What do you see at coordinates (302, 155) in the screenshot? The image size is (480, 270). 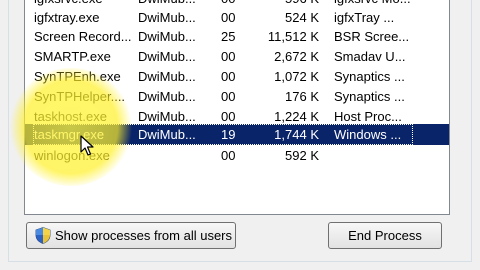 I see `process-memory: 592 K` at bounding box center [302, 155].